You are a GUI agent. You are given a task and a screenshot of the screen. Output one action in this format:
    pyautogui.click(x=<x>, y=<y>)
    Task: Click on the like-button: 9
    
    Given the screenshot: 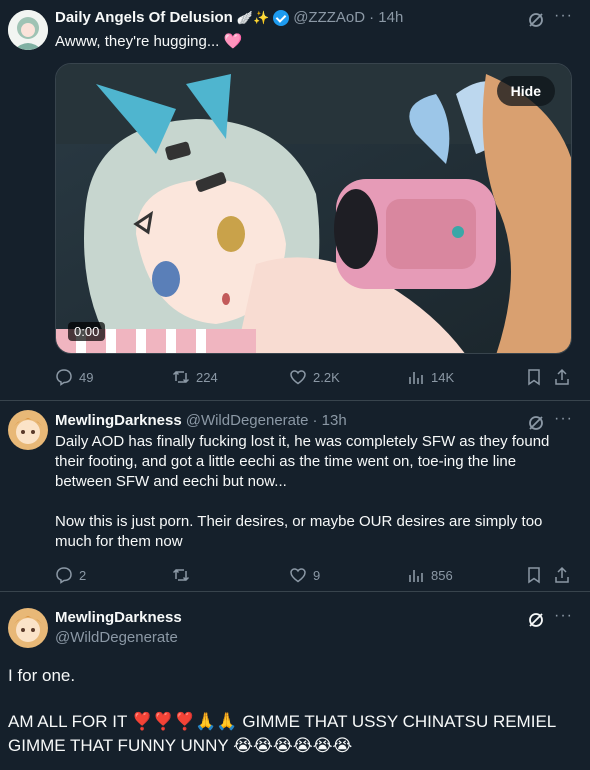 What is the action you would take?
    pyautogui.click(x=304, y=575)
    